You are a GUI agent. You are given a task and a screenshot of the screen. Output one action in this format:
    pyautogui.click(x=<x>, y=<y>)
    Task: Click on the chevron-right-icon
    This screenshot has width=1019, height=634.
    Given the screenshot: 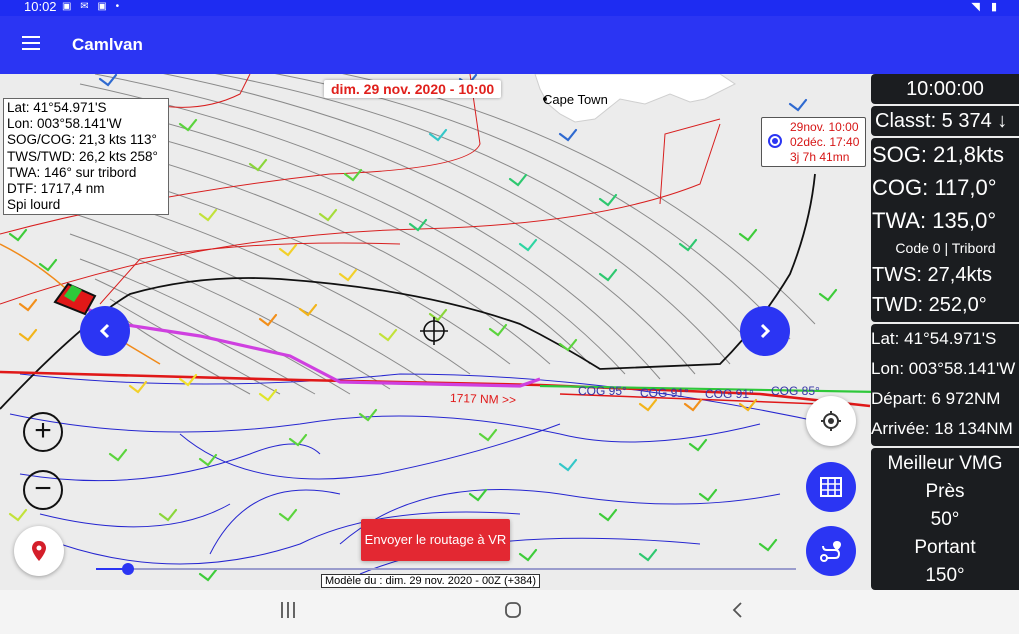 What is the action you would take?
    pyautogui.click(x=765, y=331)
    